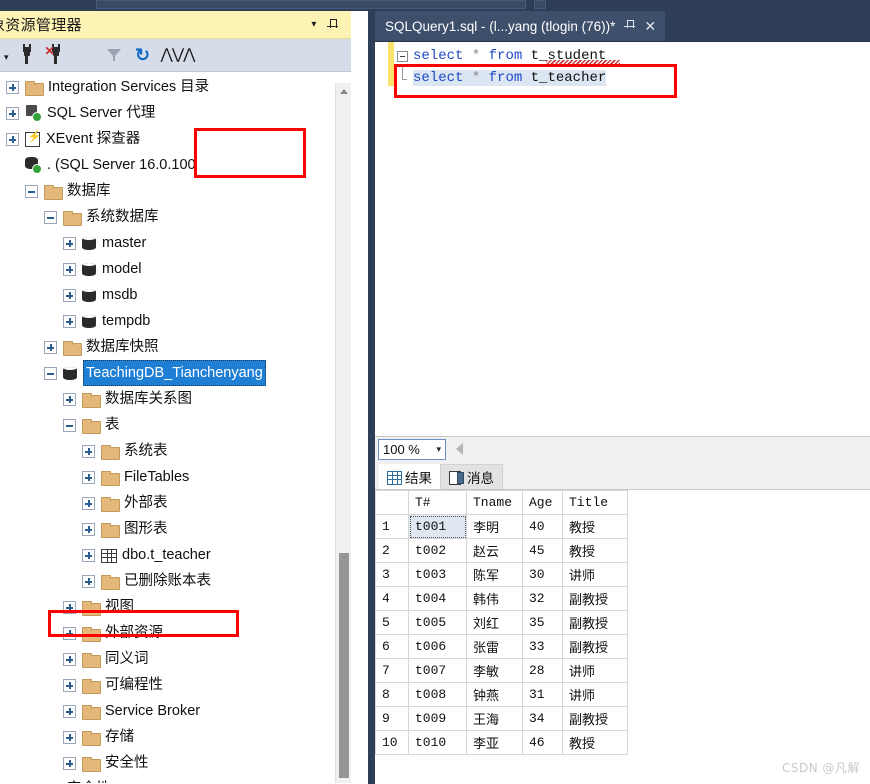 The image size is (870, 784). I want to click on tree-scrollbar, so click(343, 433).